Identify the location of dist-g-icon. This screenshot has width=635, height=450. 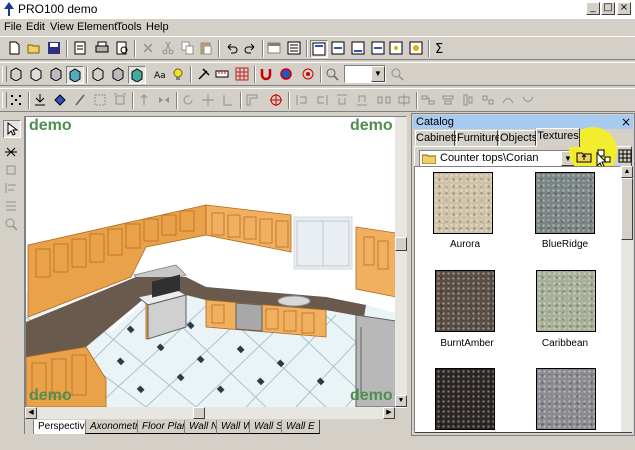
(429, 101).